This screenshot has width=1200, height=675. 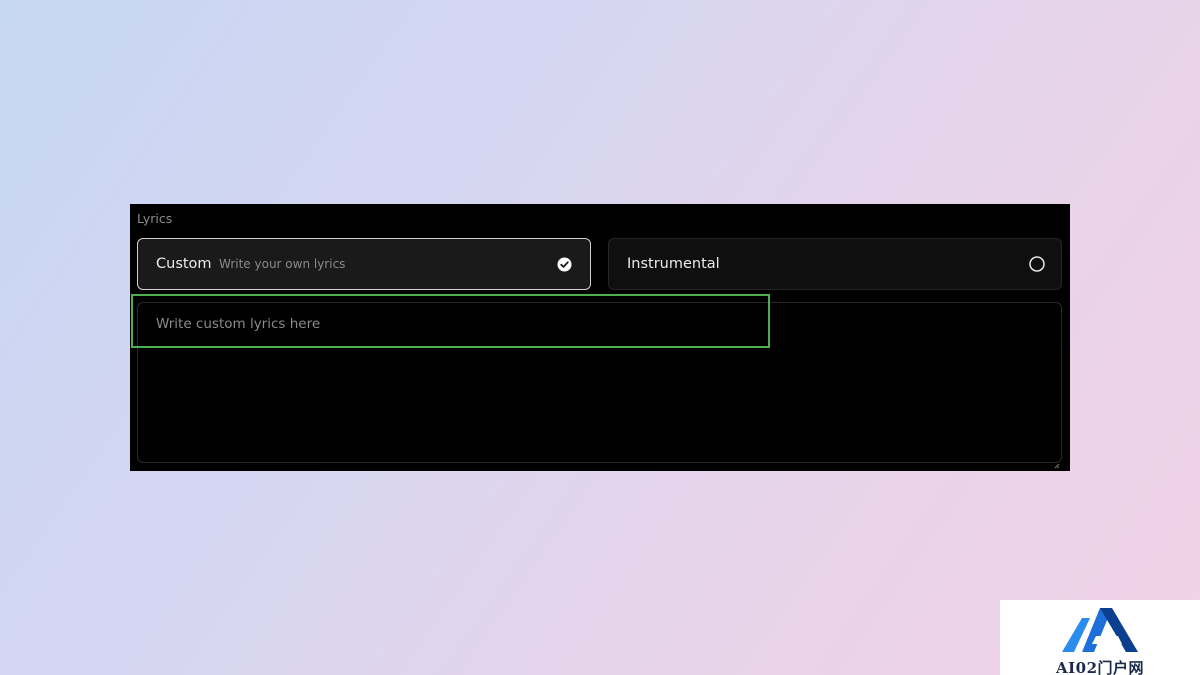 I want to click on watermark: AI02门户网, so click(x=1100, y=637).